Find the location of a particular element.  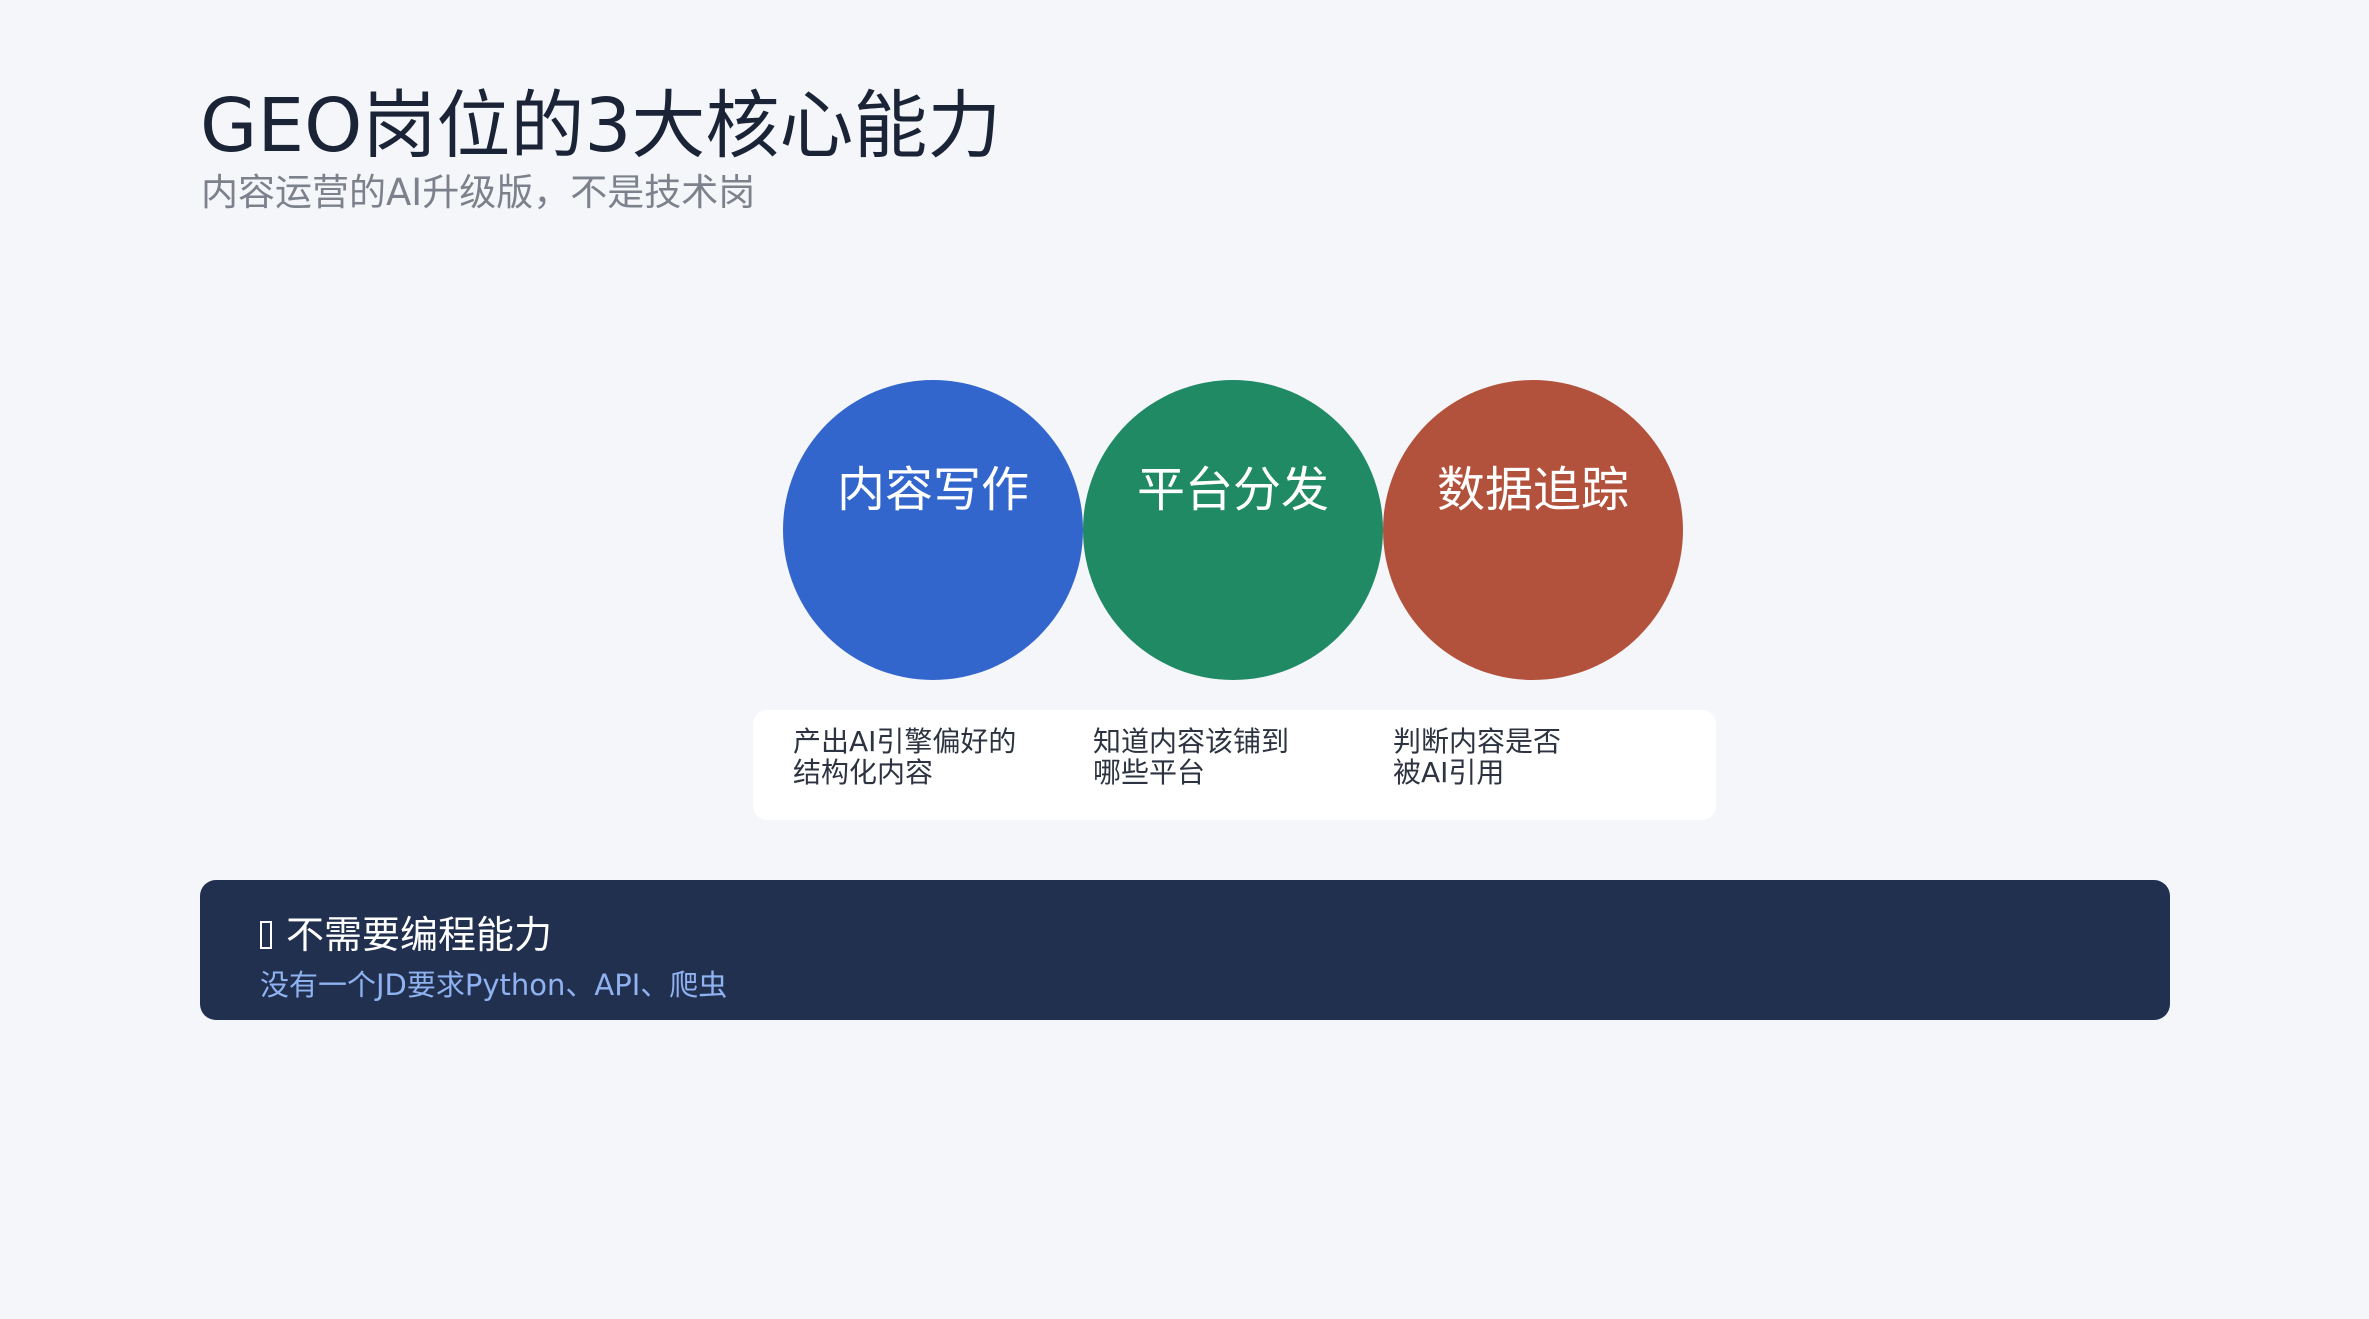

capability-label: 内容写作 is located at coordinates (932, 490).